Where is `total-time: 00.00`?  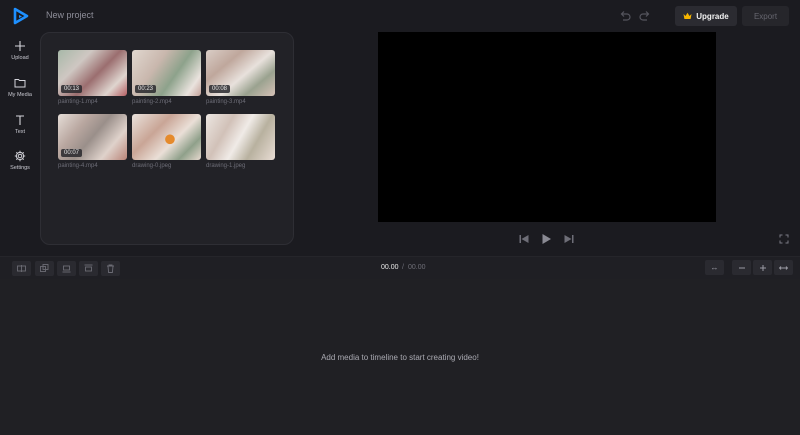
total-time: 00.00 is located at coordinates (417, 267).